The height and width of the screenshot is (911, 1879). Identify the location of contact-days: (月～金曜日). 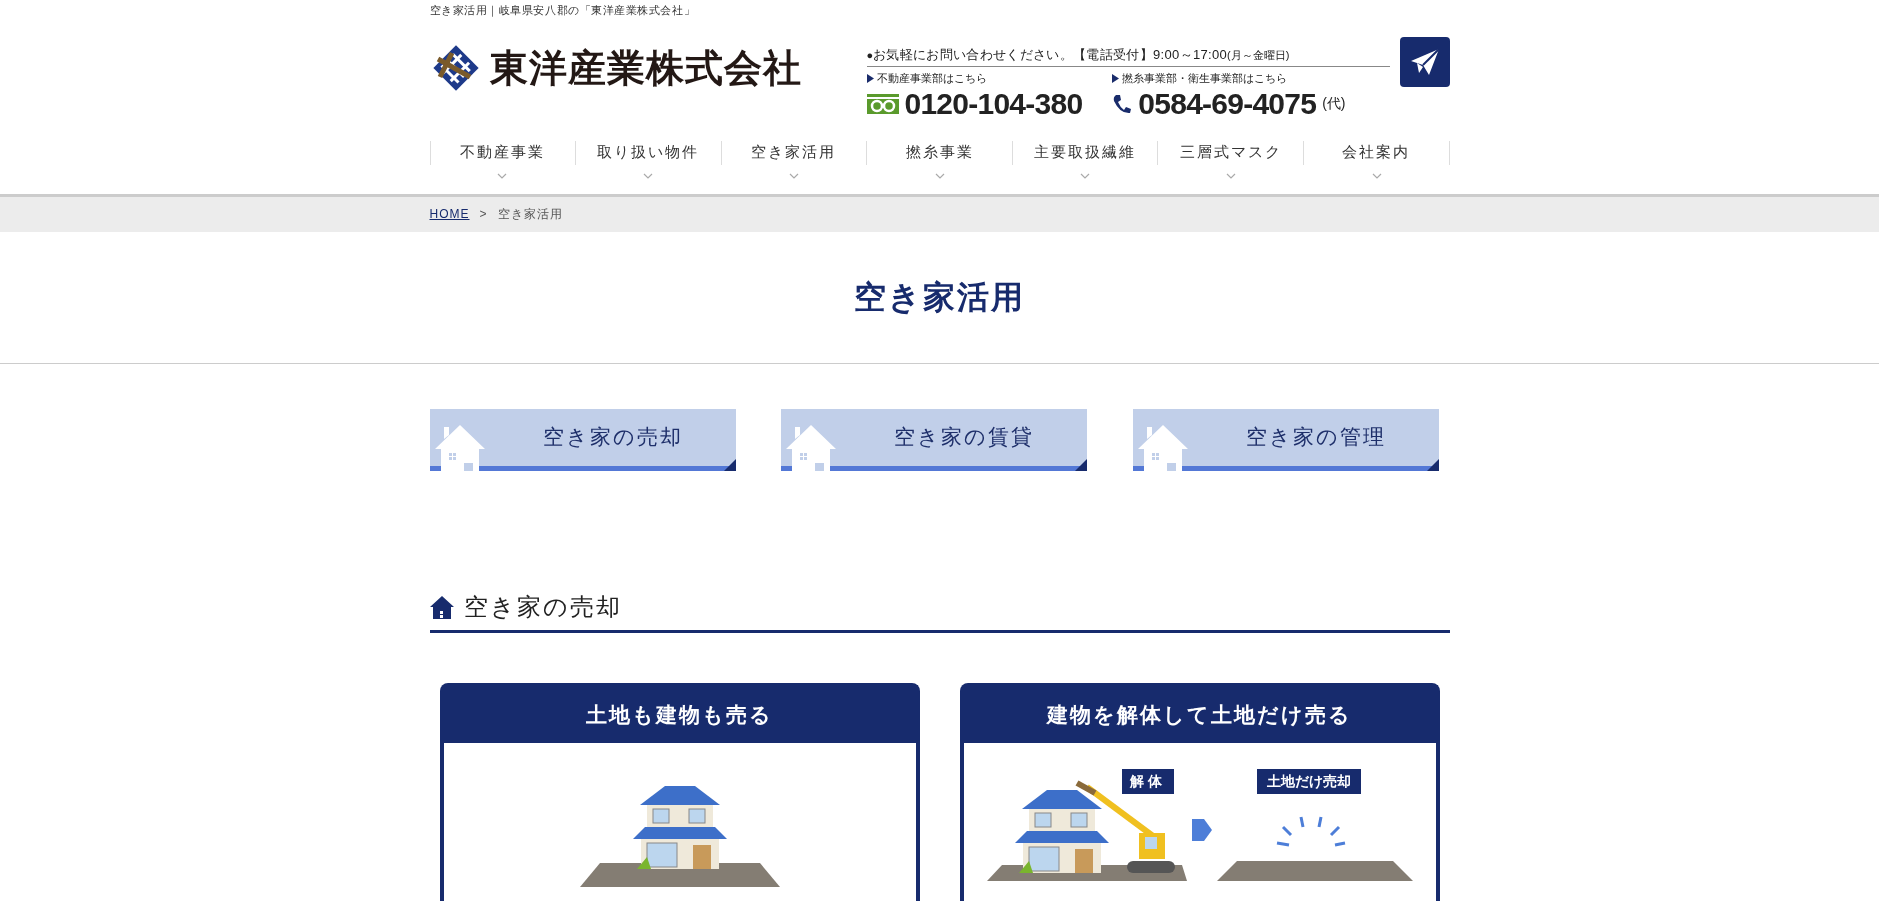
(1258, 54).